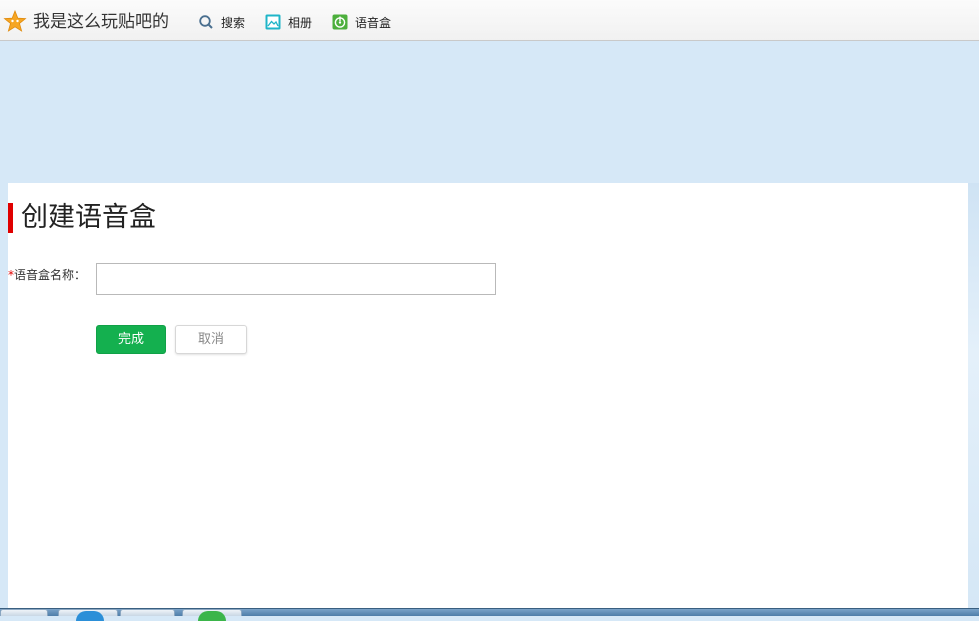  Describe the element at coordinates (273, 22) in the screenshot. I see `album-icon` at that location.